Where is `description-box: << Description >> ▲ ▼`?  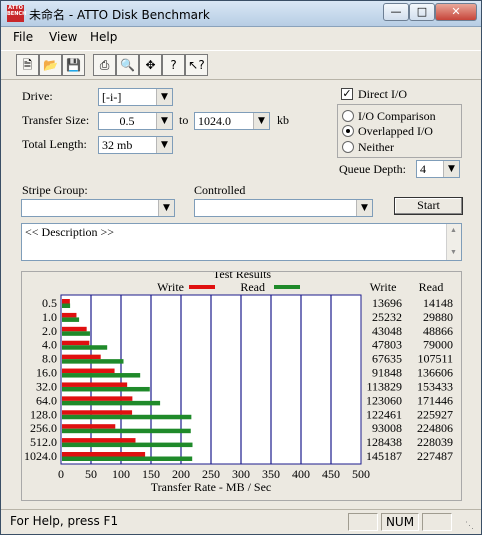
description-box: << Description >> ▲ ▼ is located at coordinates (241, 242).